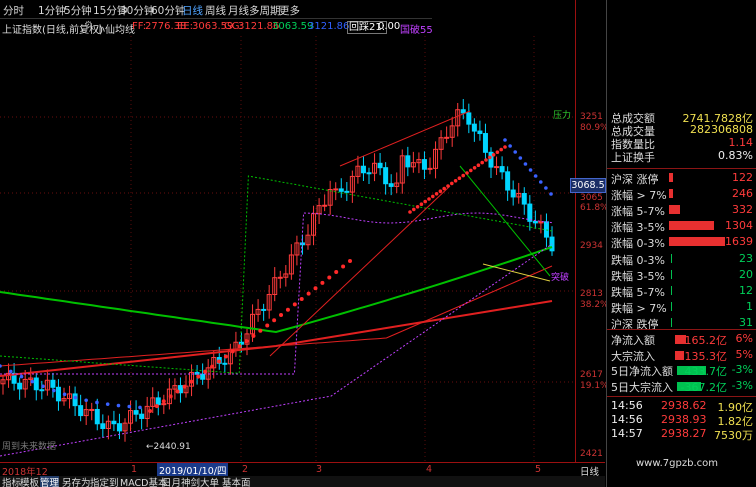 Image resolution: width=756 pixels, height=487 pixels. I want to click on tick-price-0: 2938.62, so click(684, 405).